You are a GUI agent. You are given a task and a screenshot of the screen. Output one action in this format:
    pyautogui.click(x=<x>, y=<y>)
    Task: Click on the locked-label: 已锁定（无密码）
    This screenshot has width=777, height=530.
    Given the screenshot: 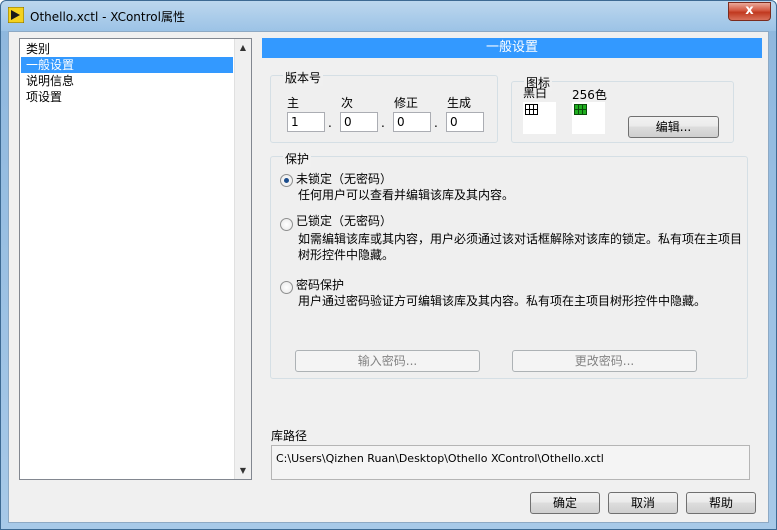 What is the action you would take?
    pyautogui.click(x=344, y=220)
    